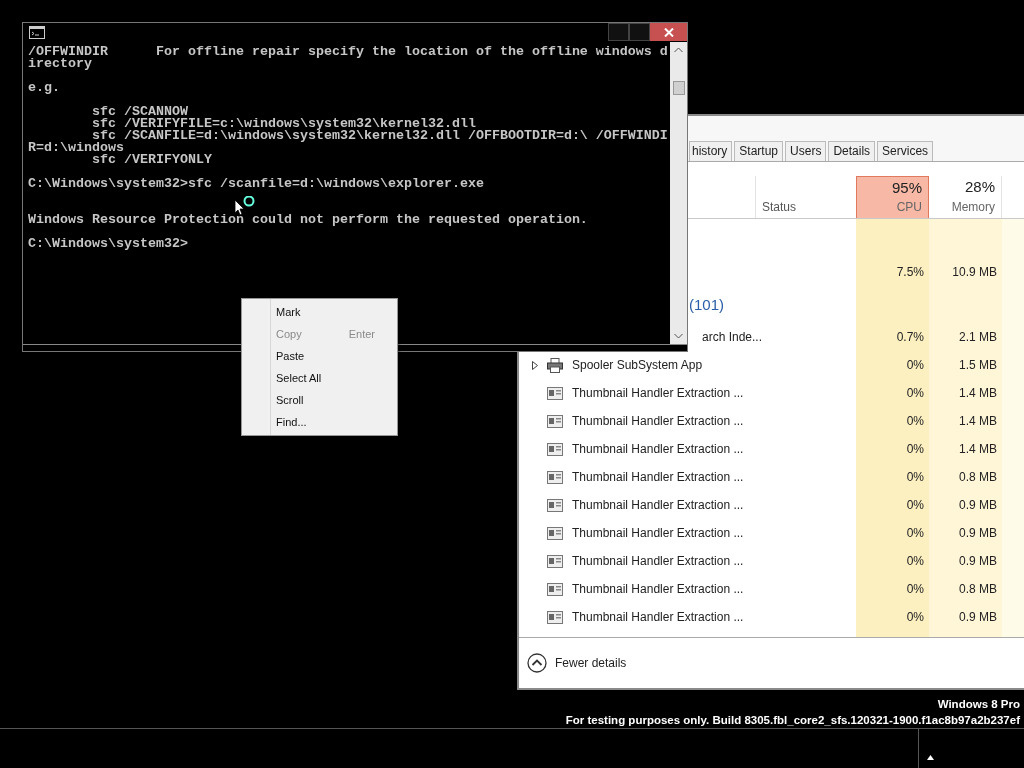  Describe the element at coordinates (44, 88) in the screenshot. I see `console-line: e.g.` at that location.